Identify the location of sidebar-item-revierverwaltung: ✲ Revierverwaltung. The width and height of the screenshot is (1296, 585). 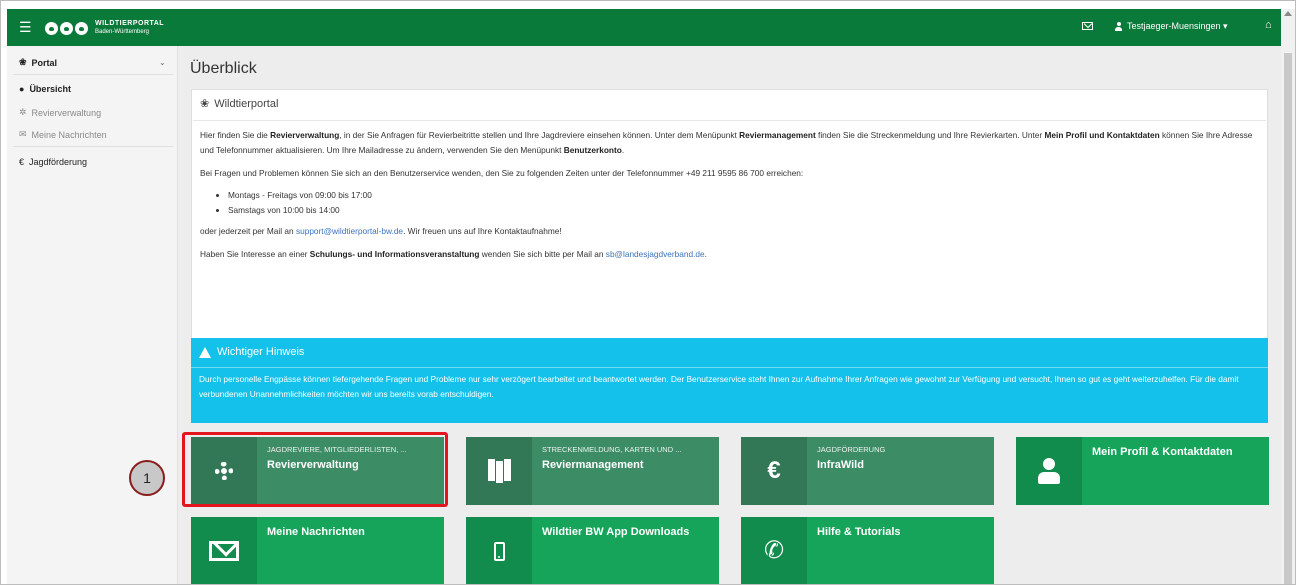
(60, 112).